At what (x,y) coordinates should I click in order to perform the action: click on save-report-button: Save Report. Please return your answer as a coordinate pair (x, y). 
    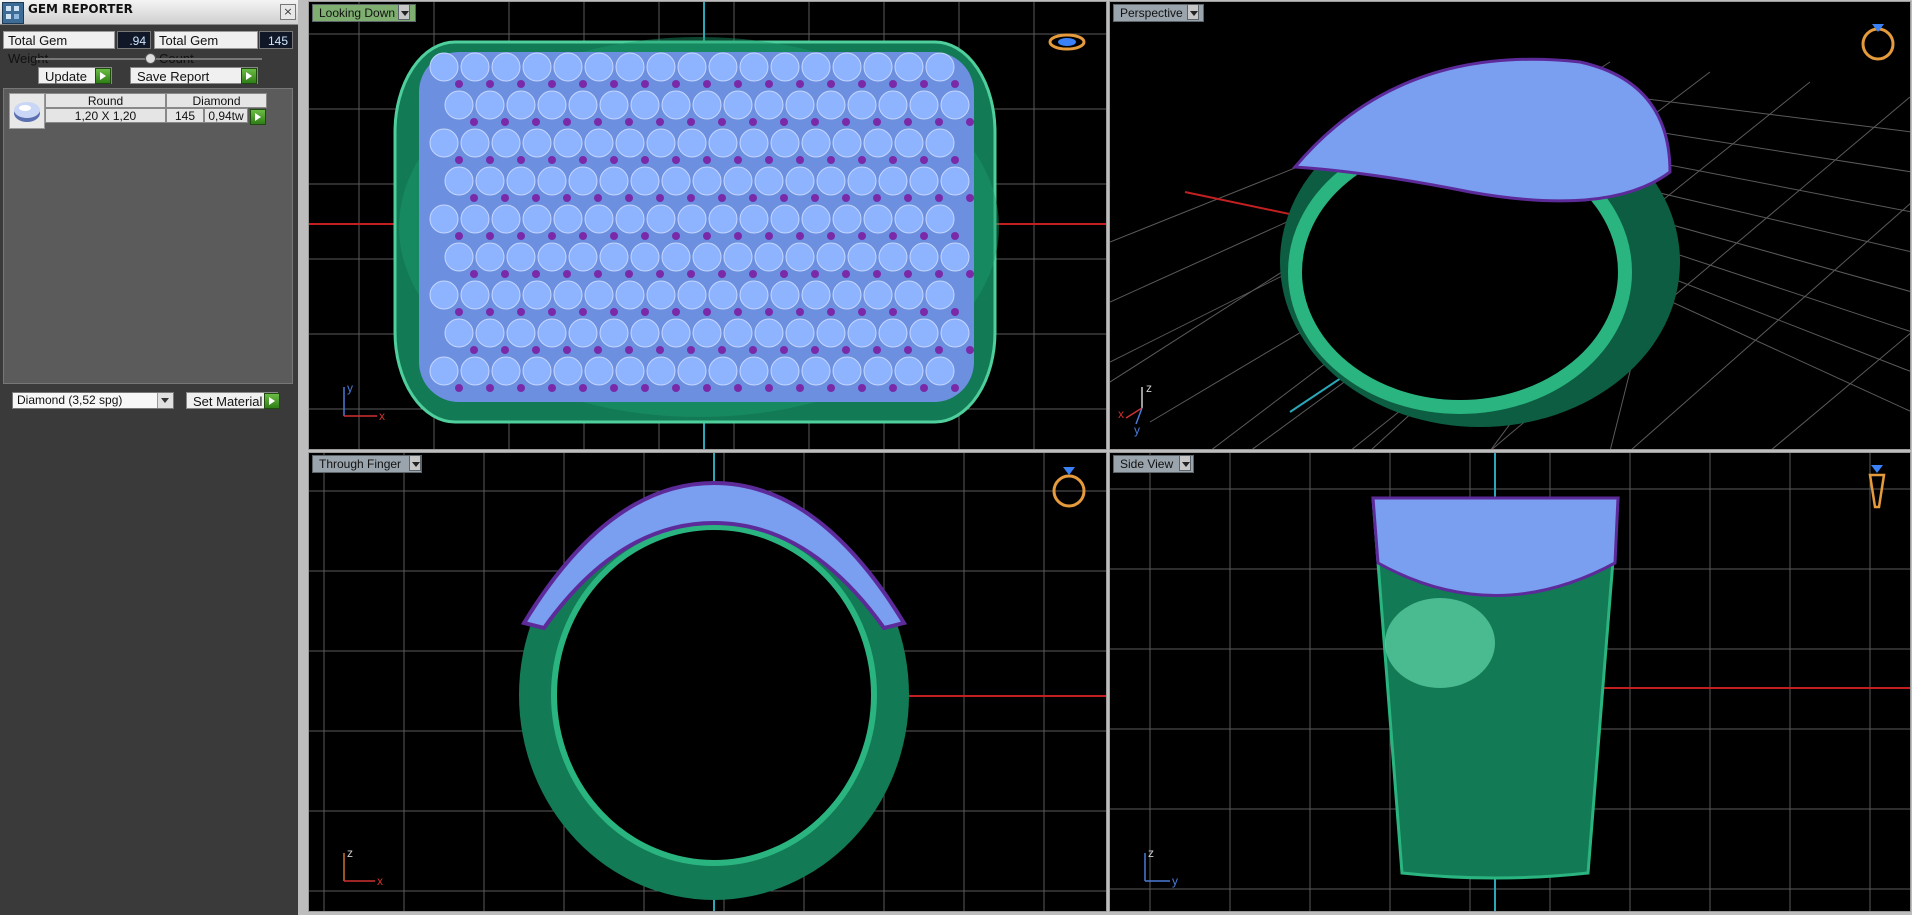
    Looking at the image, I should click on (194, 75).